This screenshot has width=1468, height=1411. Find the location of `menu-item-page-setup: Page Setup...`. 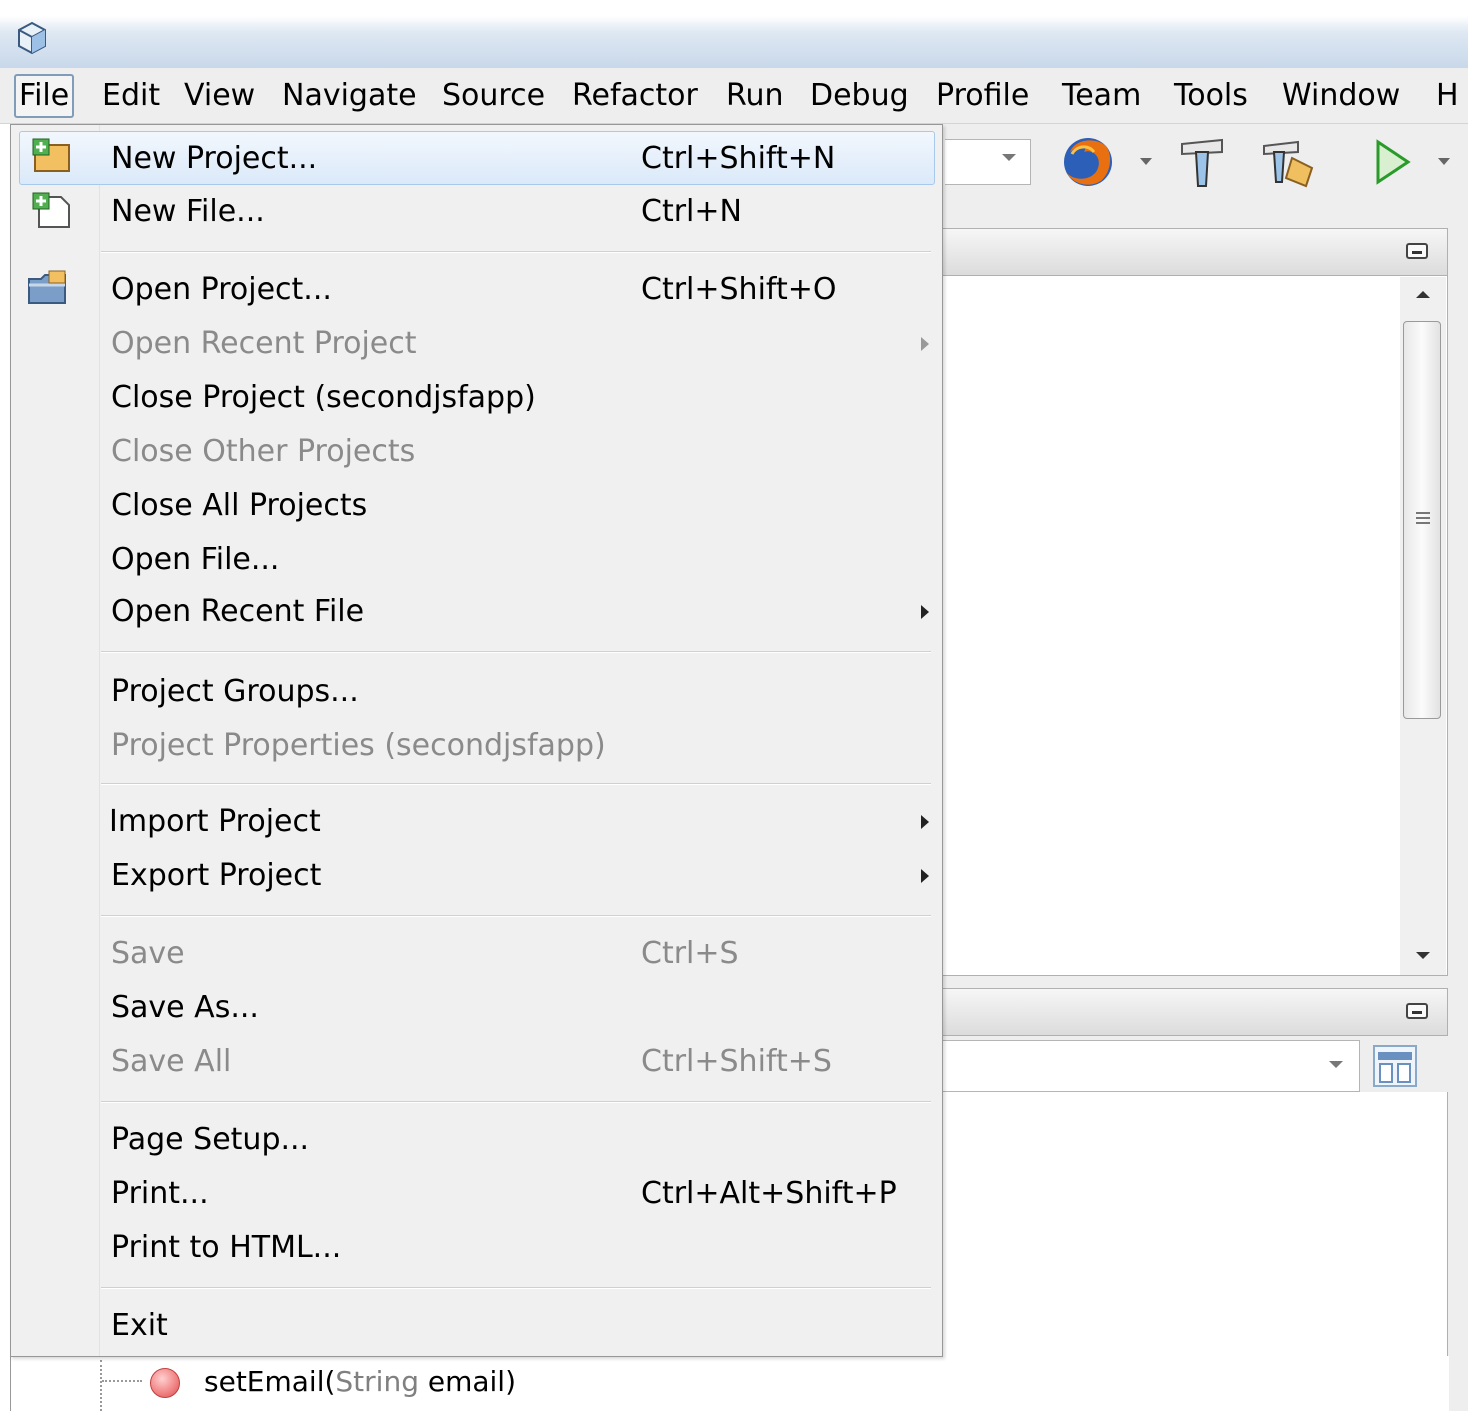

menu-item-page-setup: Page Setup... is located at coordinates (476, 1140).